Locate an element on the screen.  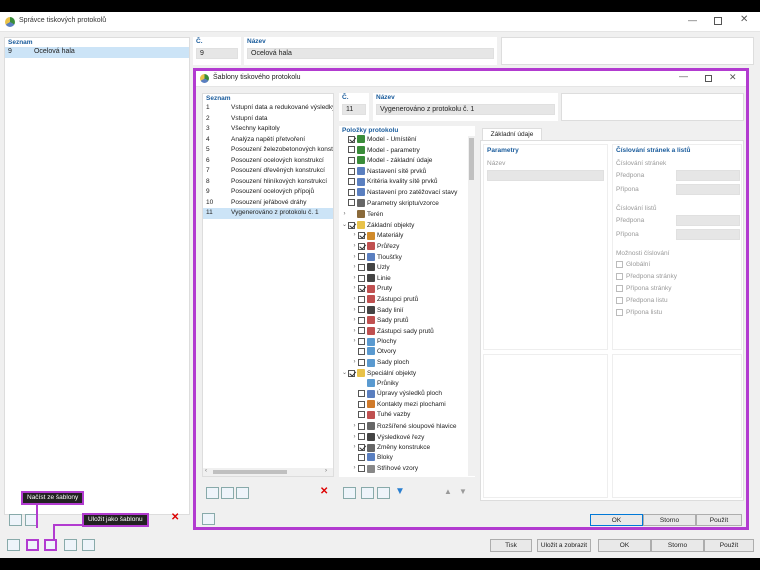
dialog-import-icon is located at coordinates (242, 493).